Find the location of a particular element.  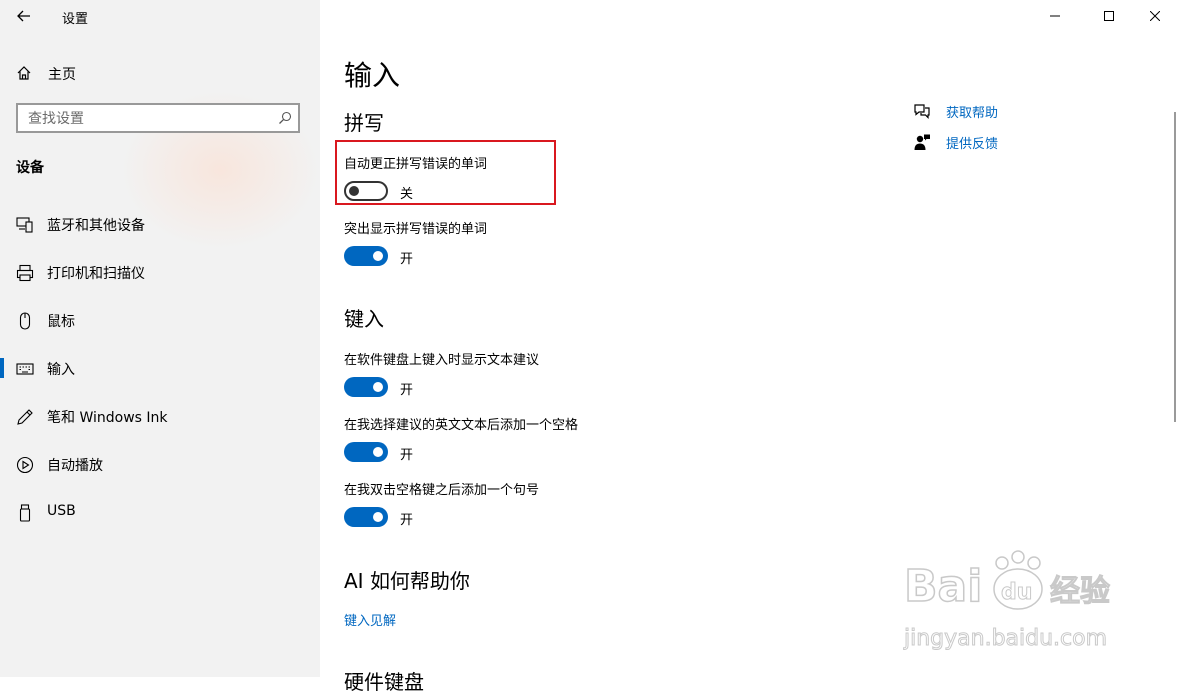

minimize-icon is located at coordinates (1055, 16).